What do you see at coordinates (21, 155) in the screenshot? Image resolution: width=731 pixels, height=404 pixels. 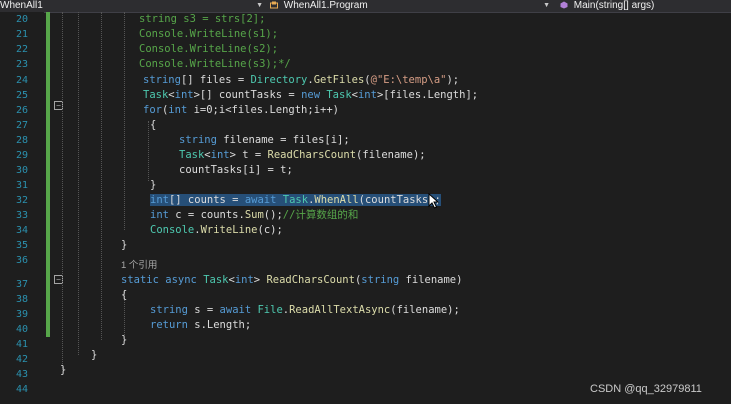 I see `line-number: 29` at bounding box center [21, 155].